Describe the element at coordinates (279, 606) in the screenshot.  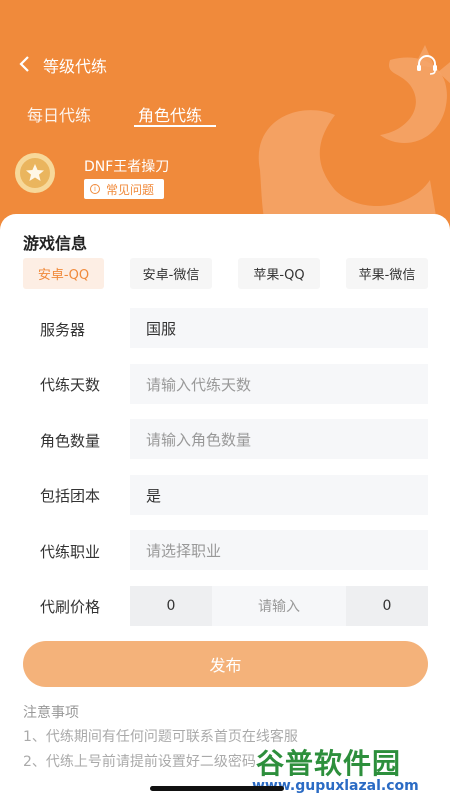
I see `price-input: 请输入` at that location.